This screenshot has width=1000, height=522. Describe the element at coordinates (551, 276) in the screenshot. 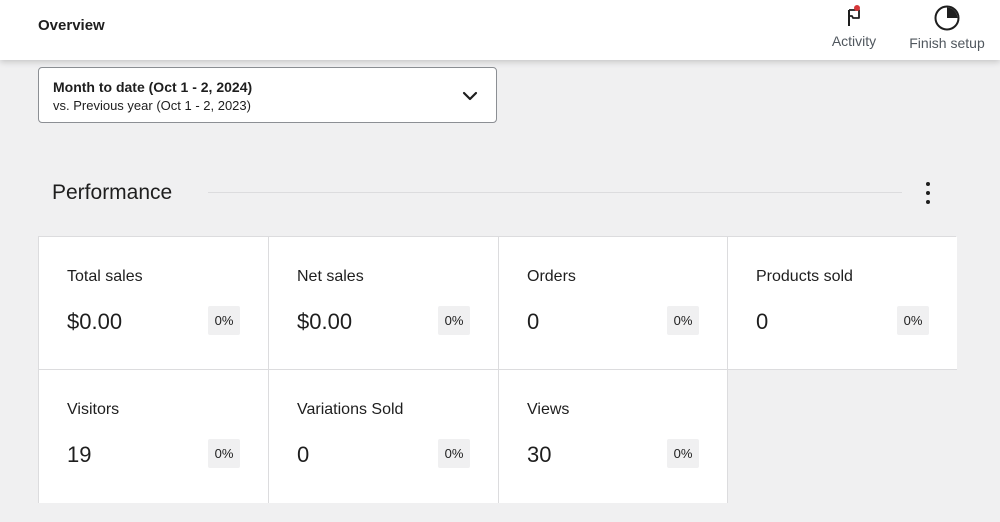

I see `stat-label: Orders` at that location.